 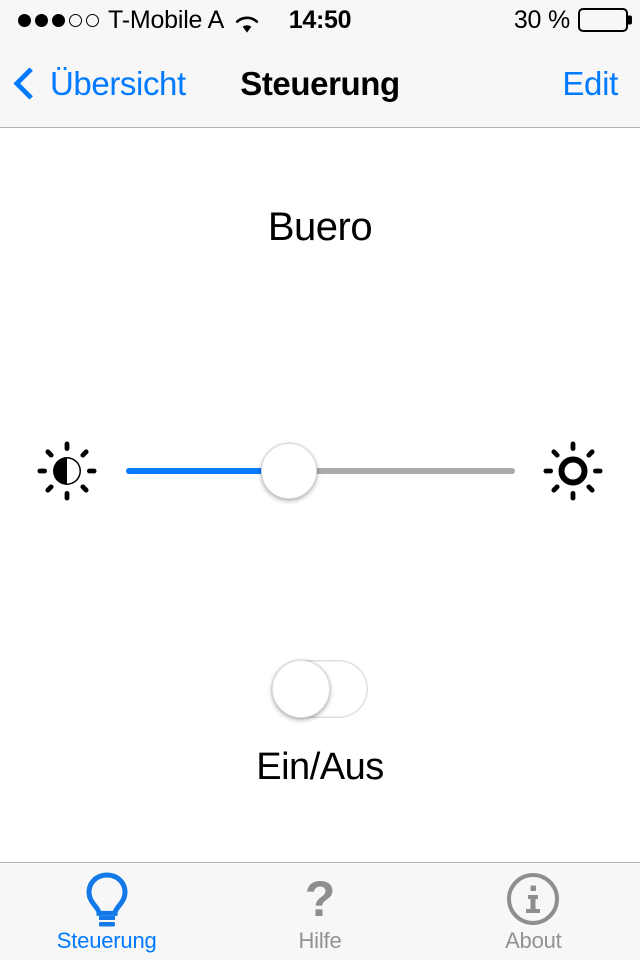 I want to click on power-toggle-switch, so click(x=320, y=689).